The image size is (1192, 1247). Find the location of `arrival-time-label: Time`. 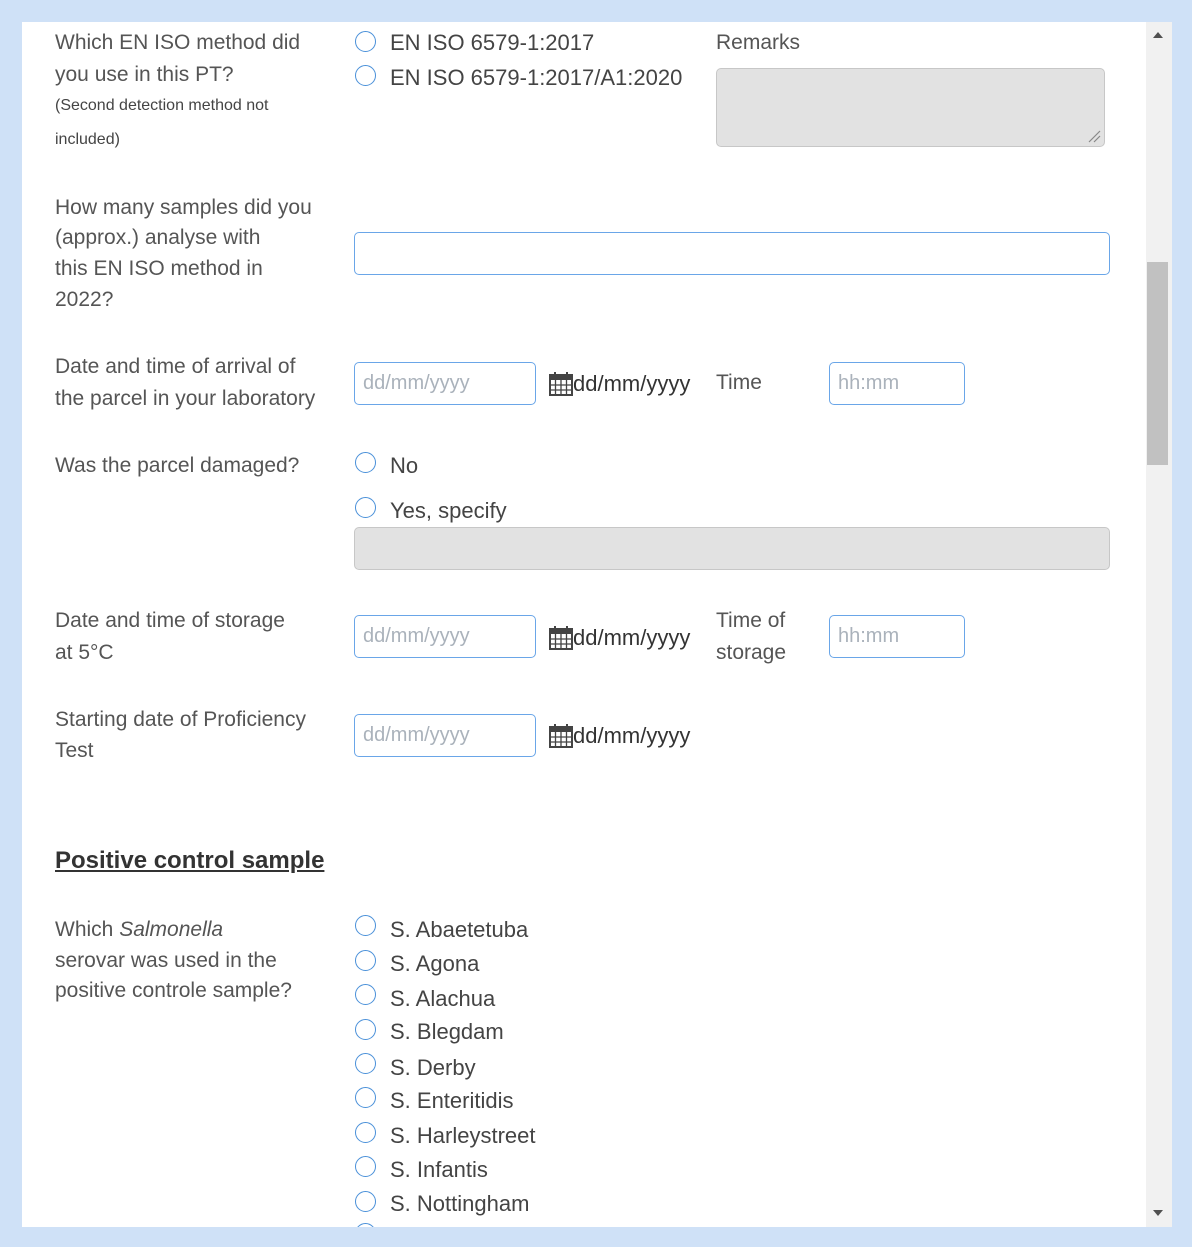

arrival-time-label: Time is located at coordinates (739, 382).